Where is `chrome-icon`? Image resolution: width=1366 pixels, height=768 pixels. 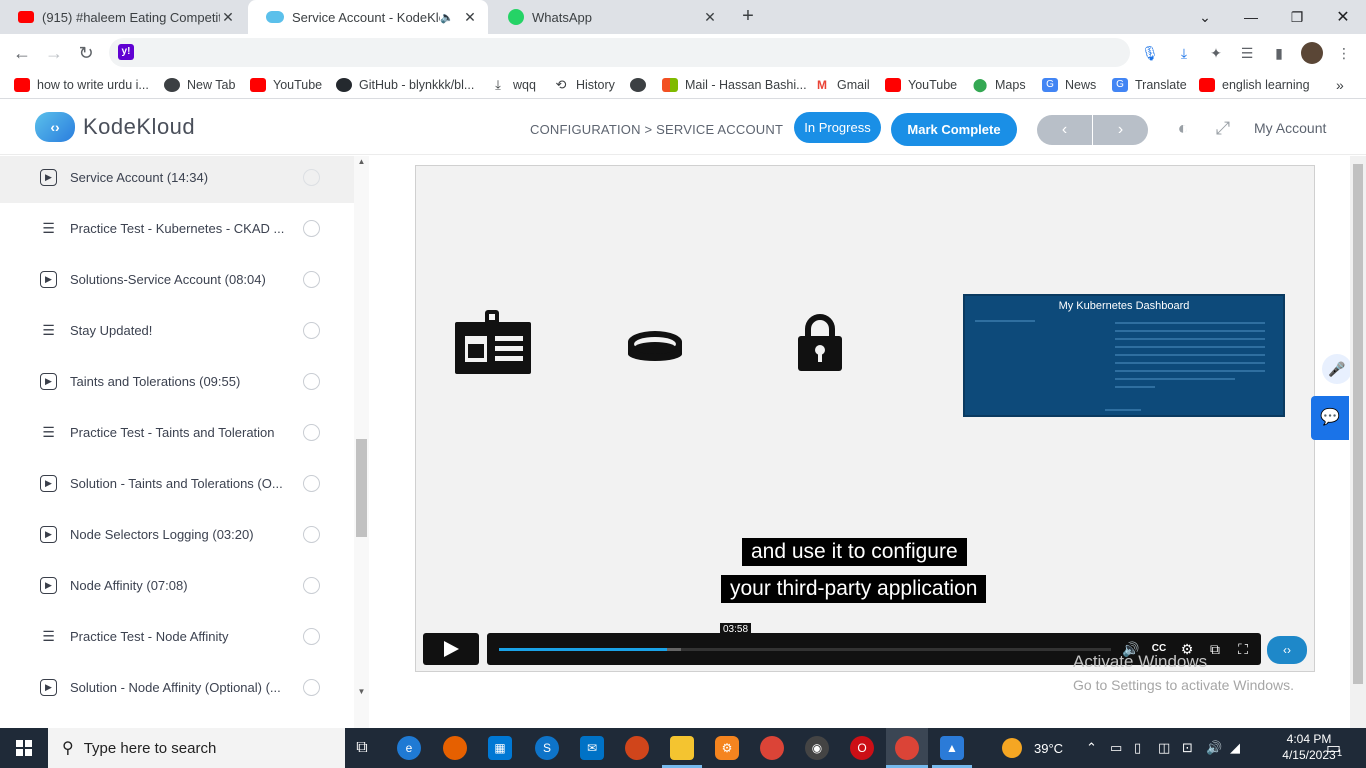
chrome-icon is located at coordinates (907, 748).